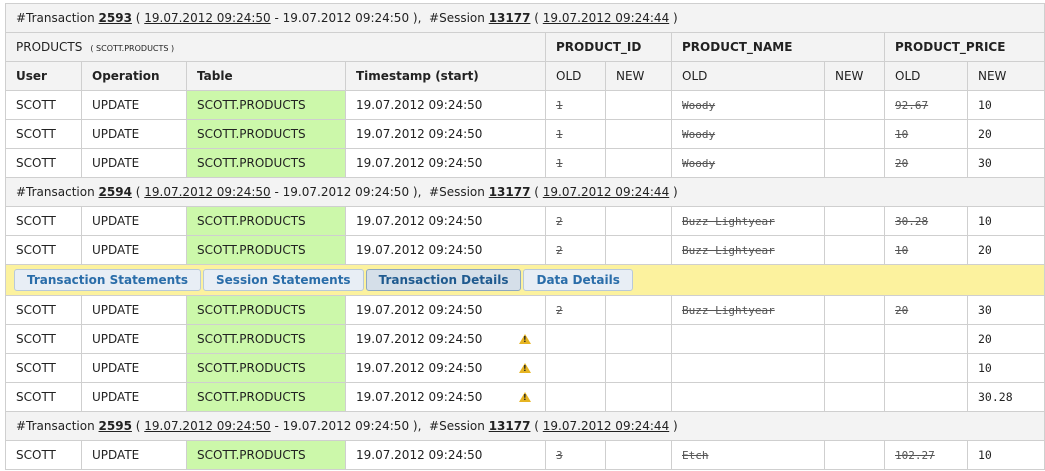 The width and height of the screenshot is (1045, 471). What do you see at coordinates (926, 250) in the screenshot?
I see `price-old-cell: 10` at bounding box center [926, 250].